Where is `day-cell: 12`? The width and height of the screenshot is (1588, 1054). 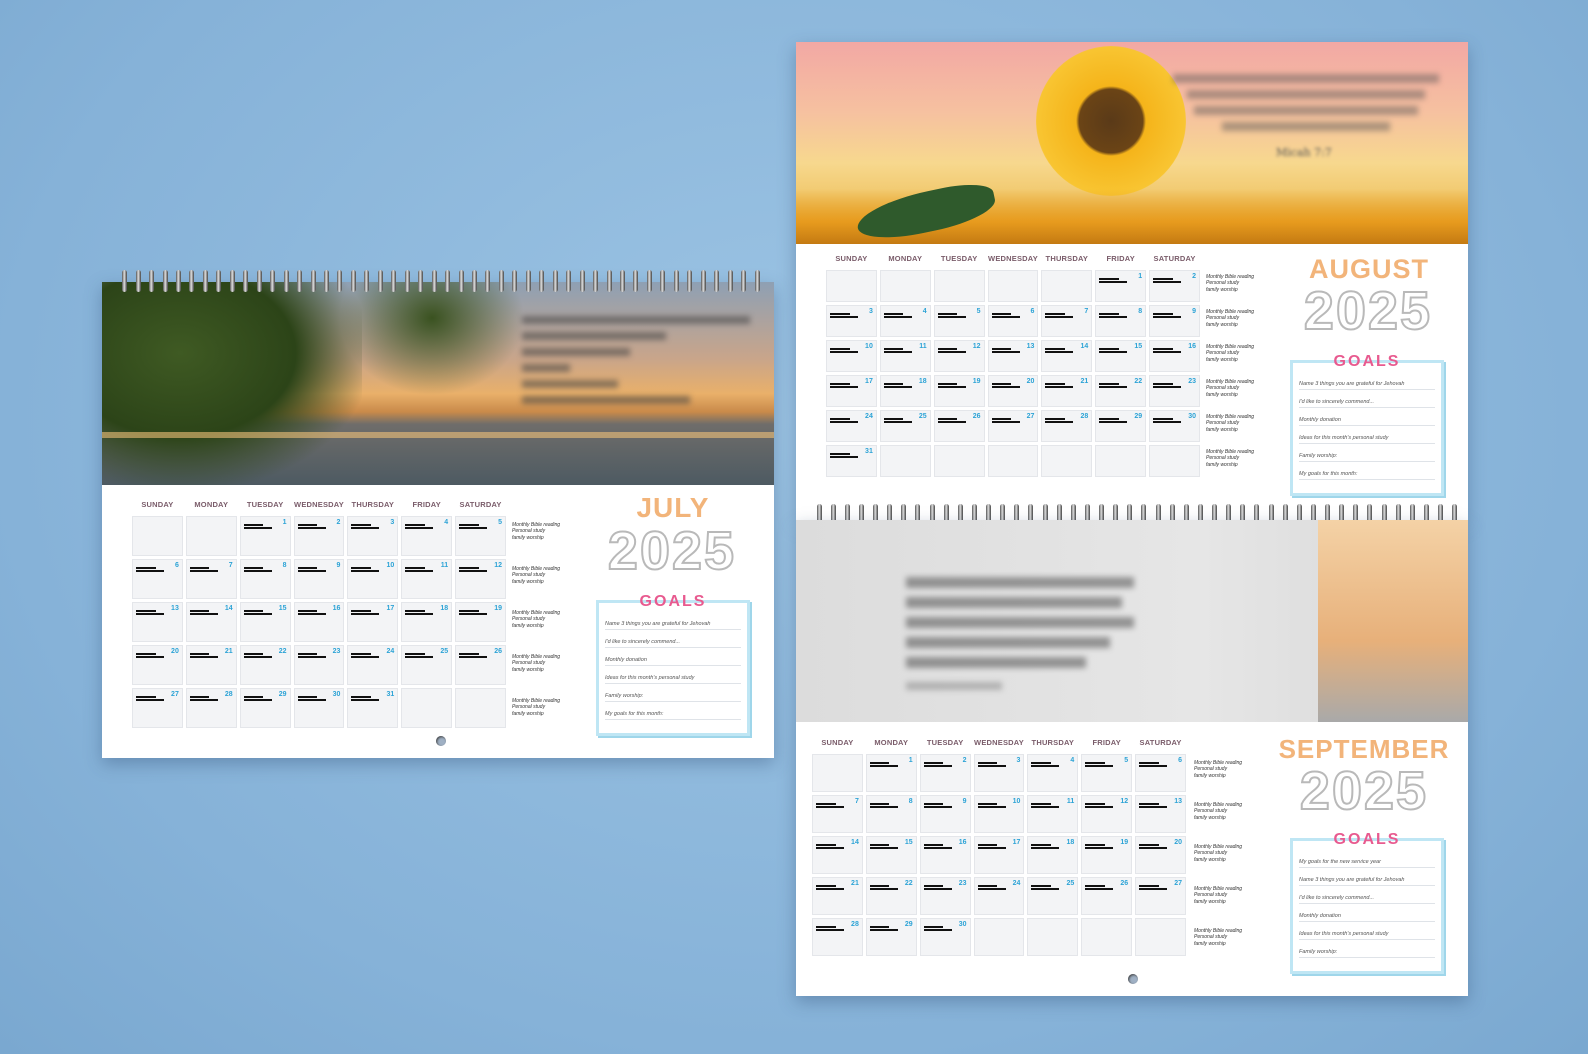 day-cell: 12 is located at coordinates (480, 579).